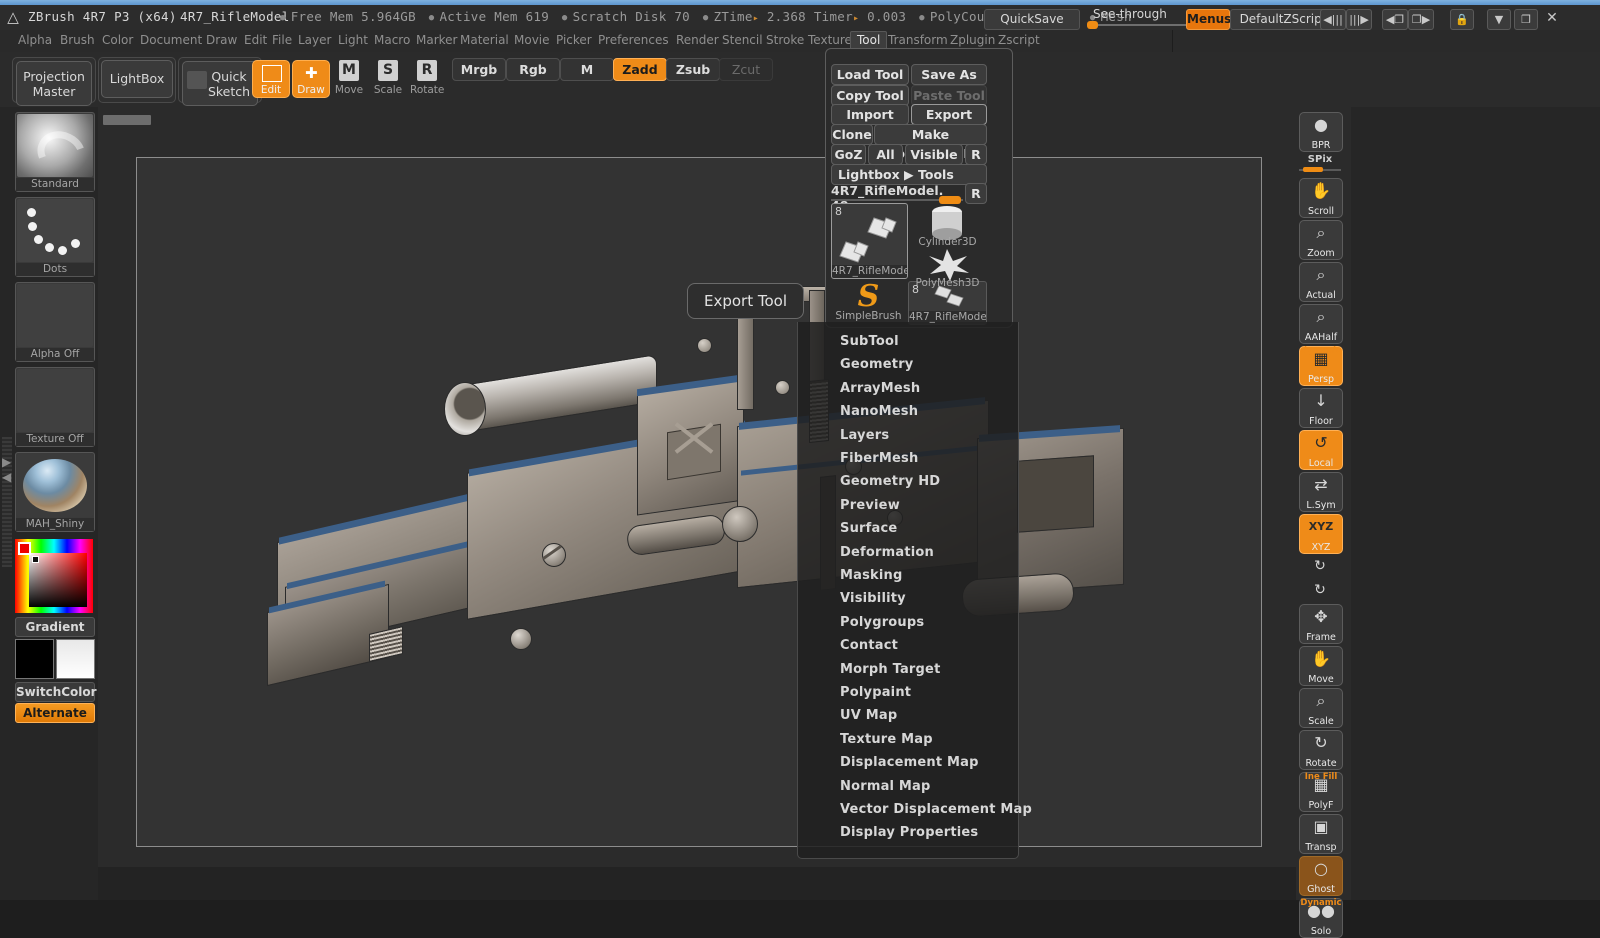  I want to click on color-picker-marker-sv, so click(35, 559).